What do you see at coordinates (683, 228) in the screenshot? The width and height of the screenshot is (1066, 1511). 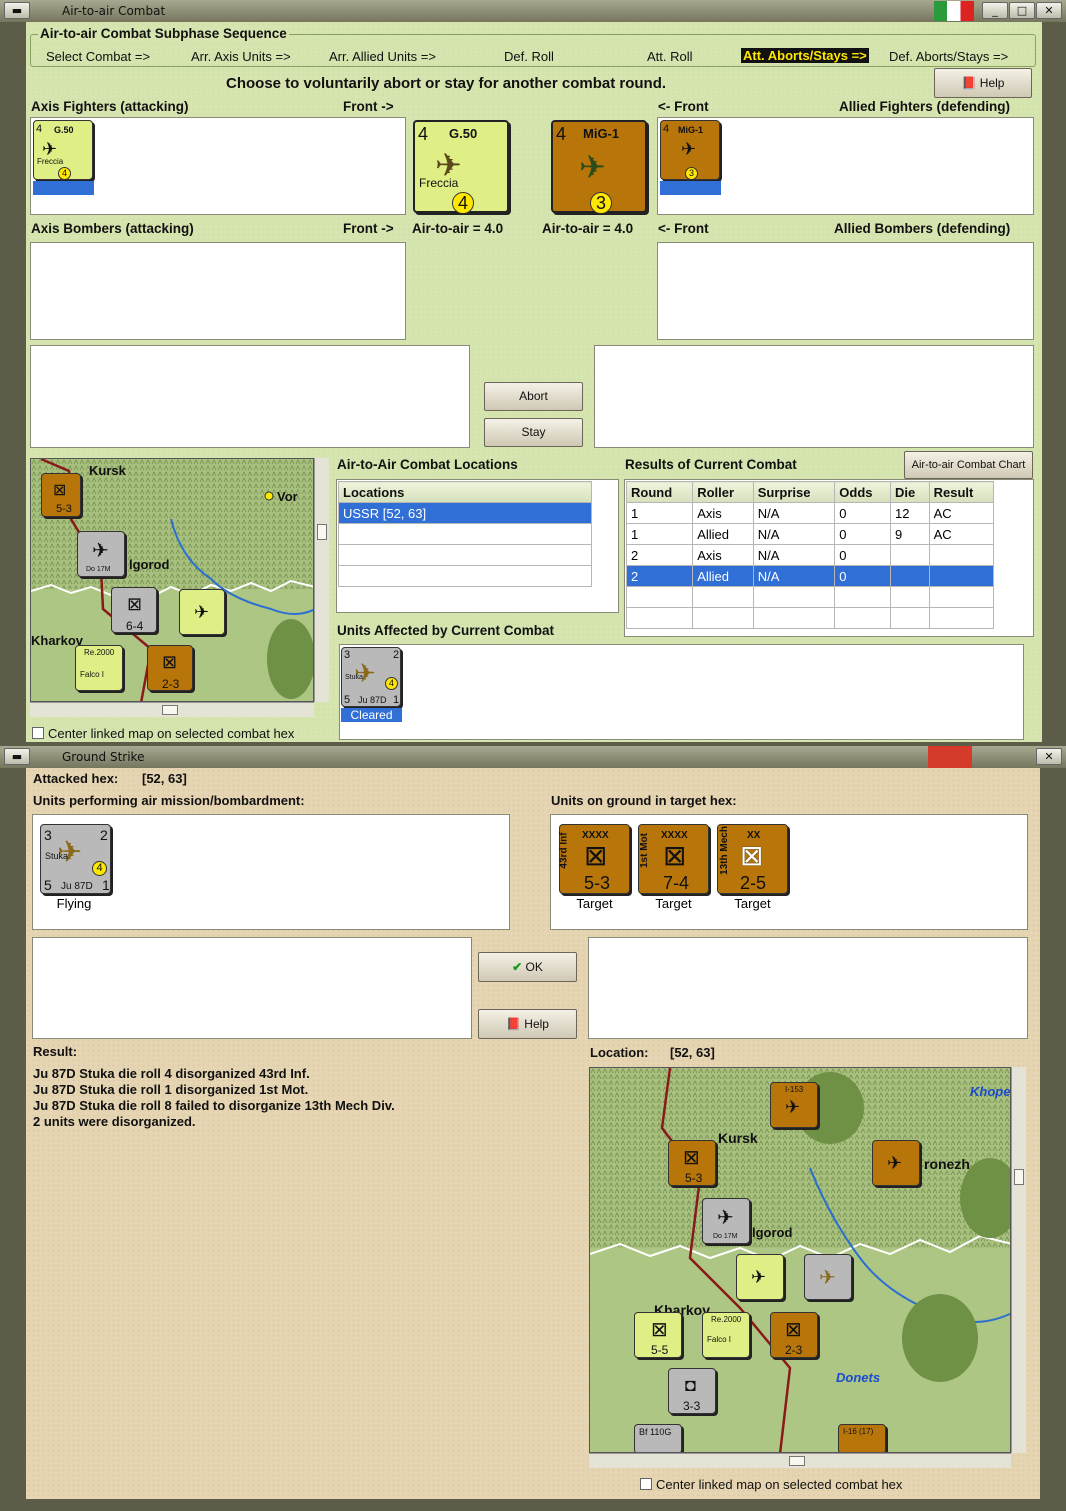 I see `allied-bombers-front-label: <- Front` at bounding box center [683, 228].